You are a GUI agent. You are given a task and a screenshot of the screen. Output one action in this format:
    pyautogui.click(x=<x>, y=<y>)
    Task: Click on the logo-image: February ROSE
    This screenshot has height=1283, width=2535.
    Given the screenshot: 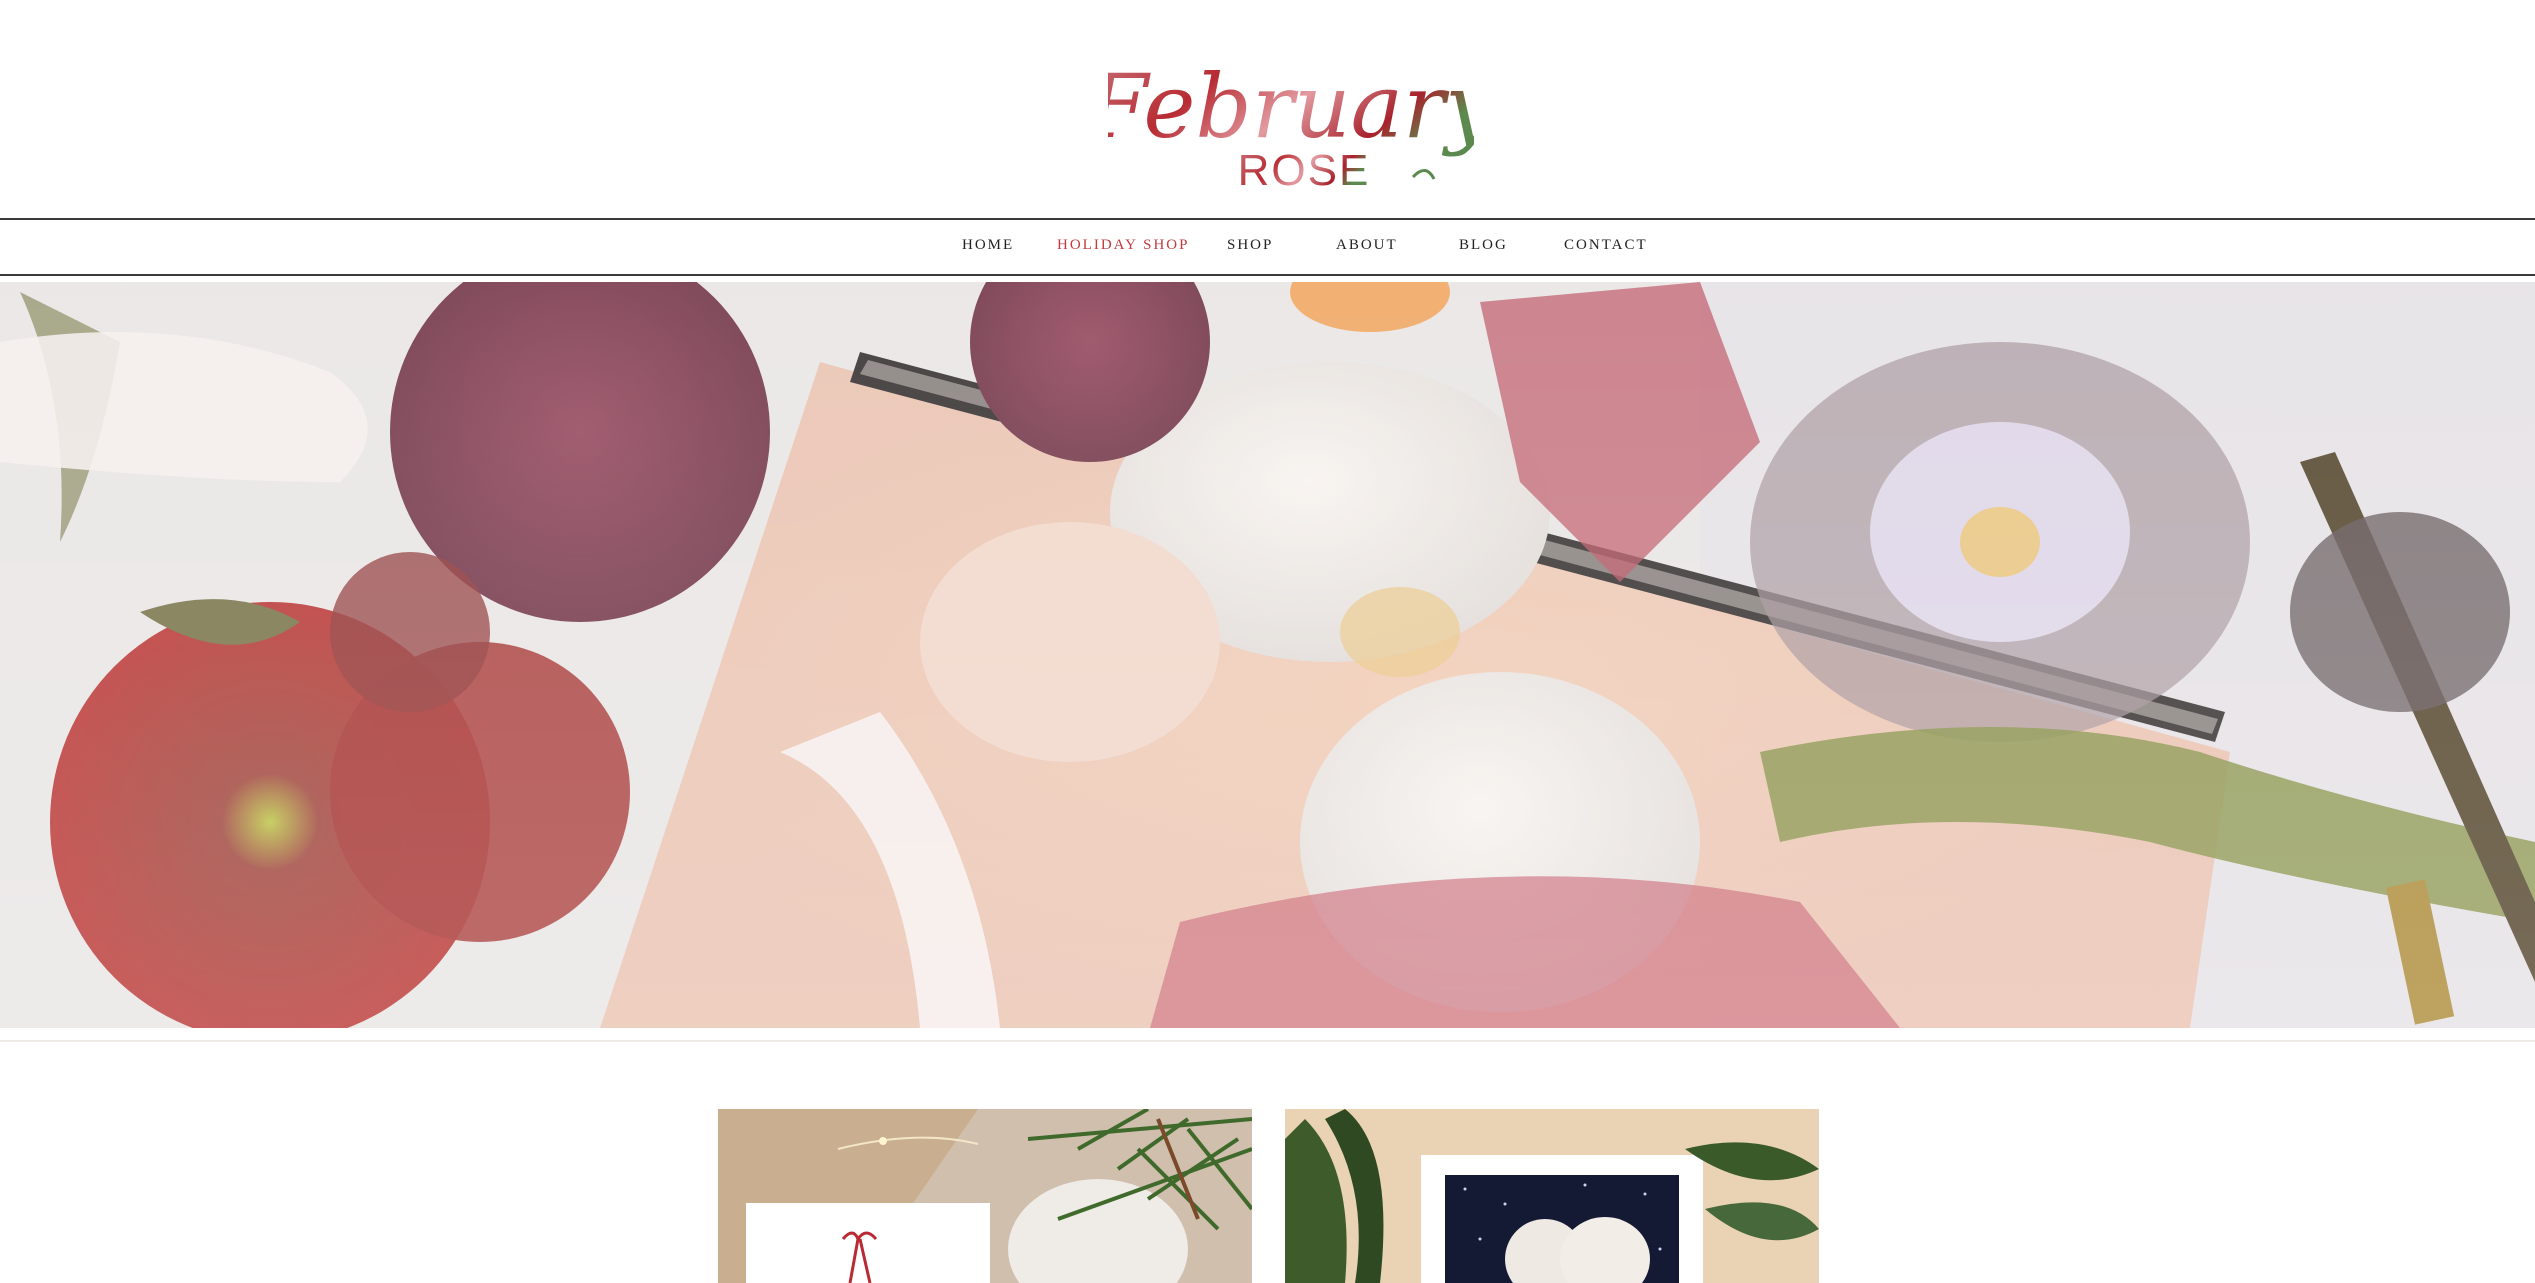 What is the action you would take?
    pyautogui.click(x=1291, y=125)
    